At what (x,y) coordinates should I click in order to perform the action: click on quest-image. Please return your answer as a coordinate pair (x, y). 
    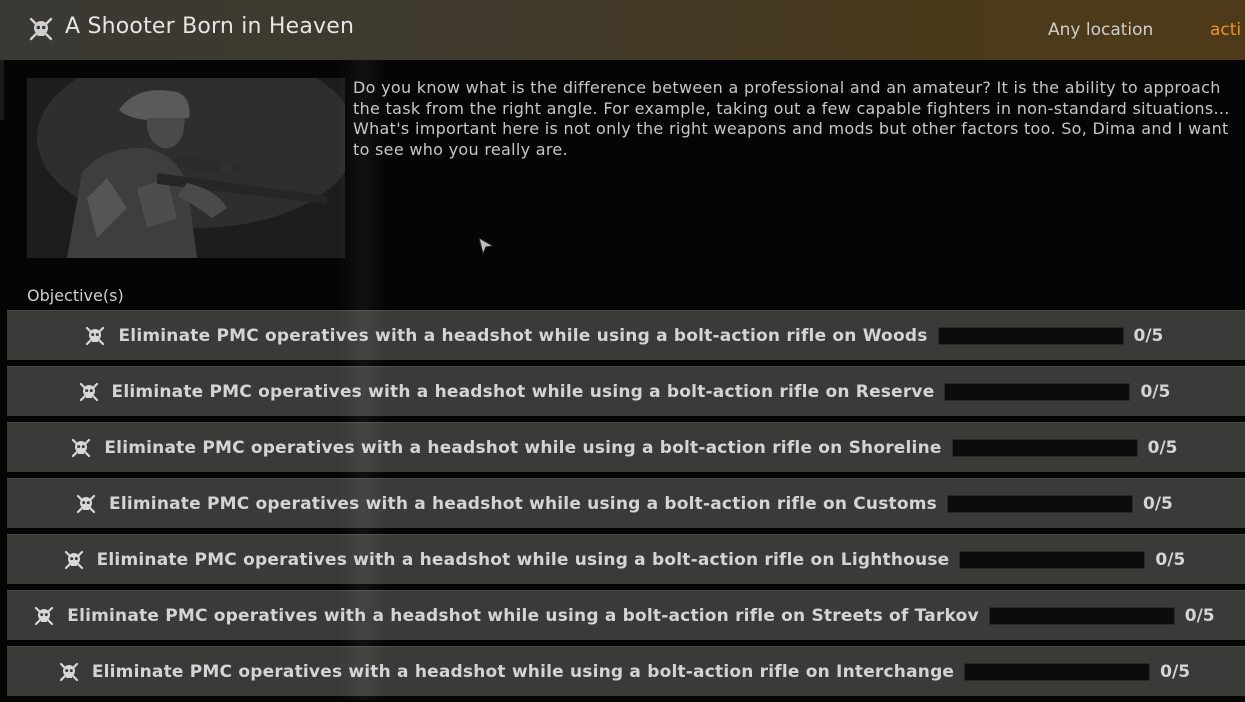
    Looking at the image, I should click on (186, 168).